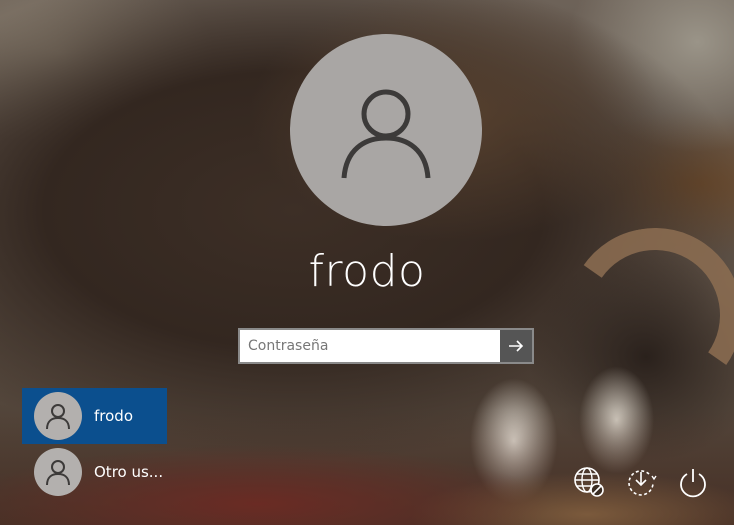  I want to click on accessibility-icon, so click(642, 483).